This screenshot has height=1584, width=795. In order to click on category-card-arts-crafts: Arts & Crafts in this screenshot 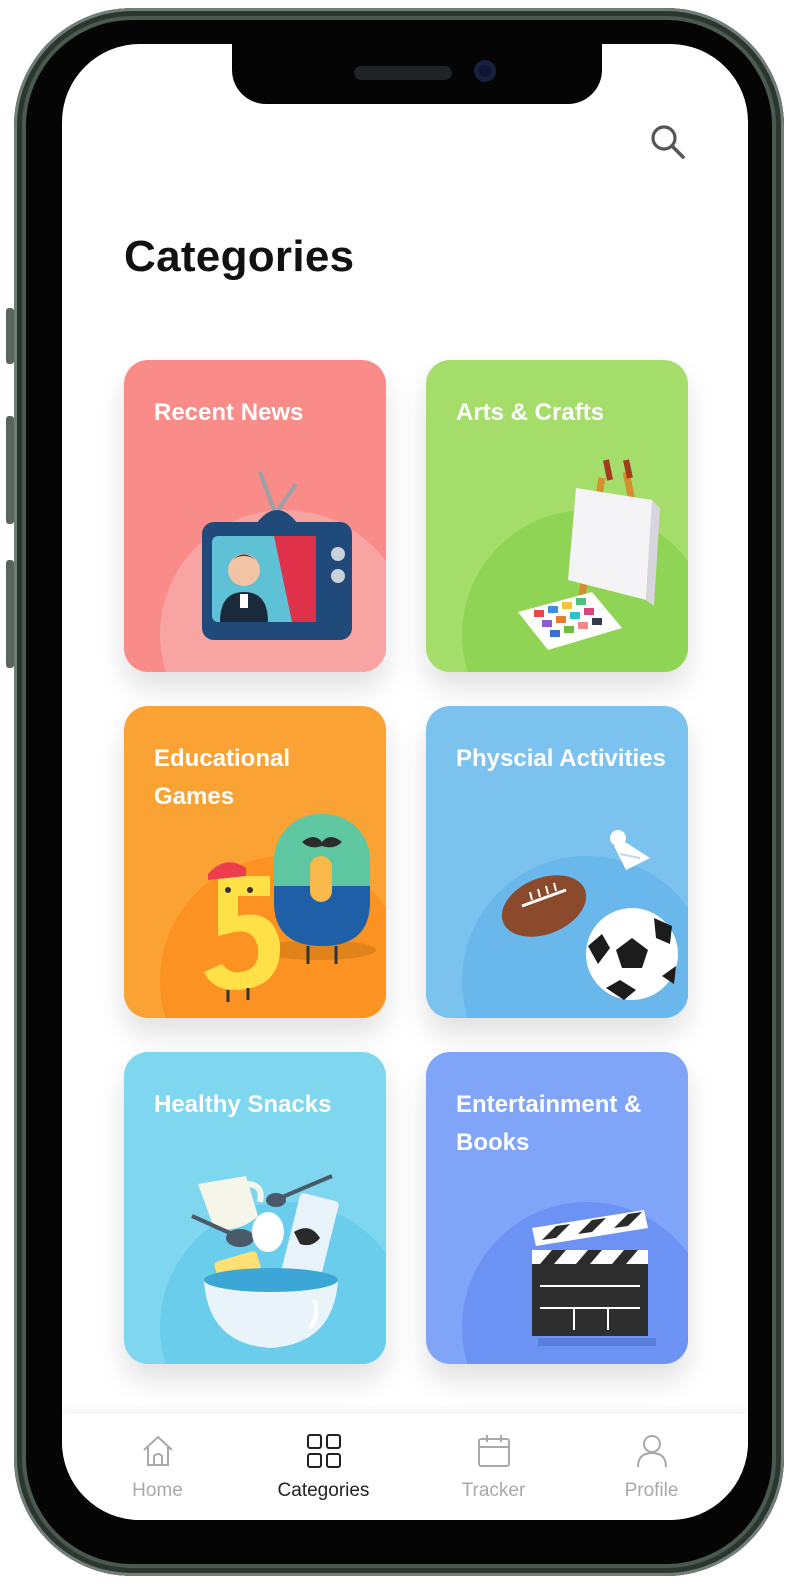, I will do `click(557, 516)`.